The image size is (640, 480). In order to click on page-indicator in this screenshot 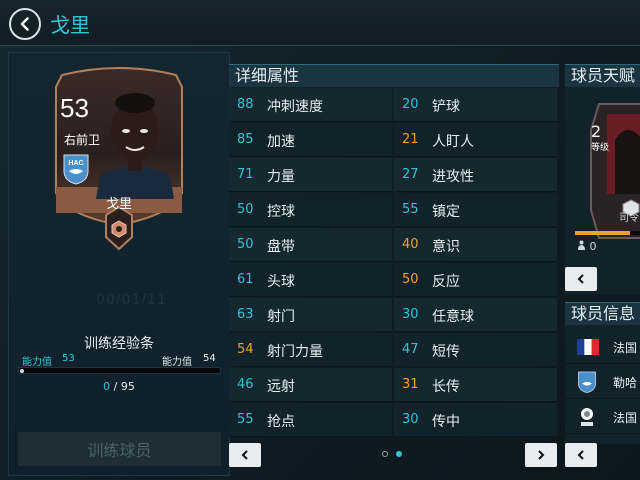, I will do `click(392, 454)`.